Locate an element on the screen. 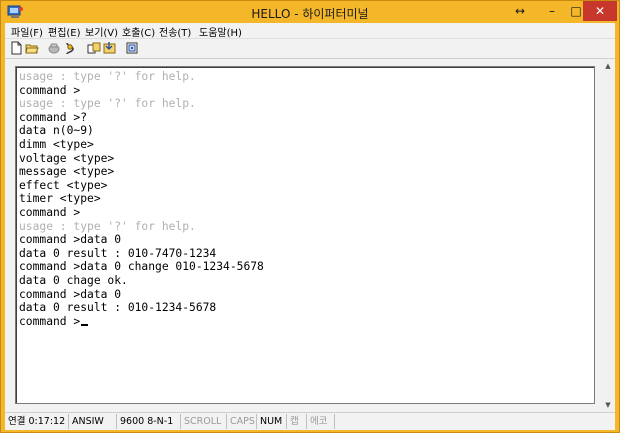 This screenshot has height=433, width=620. receive-icon is located at coordinates (110, 48).